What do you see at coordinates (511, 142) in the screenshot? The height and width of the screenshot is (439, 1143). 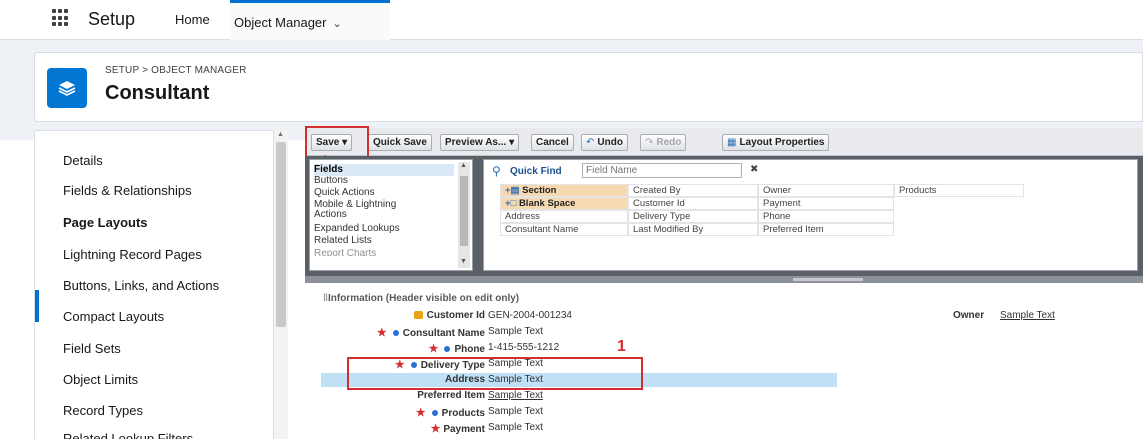 I see `dropdown-arrow-icon: ▾` at bounding box center [511, 142].